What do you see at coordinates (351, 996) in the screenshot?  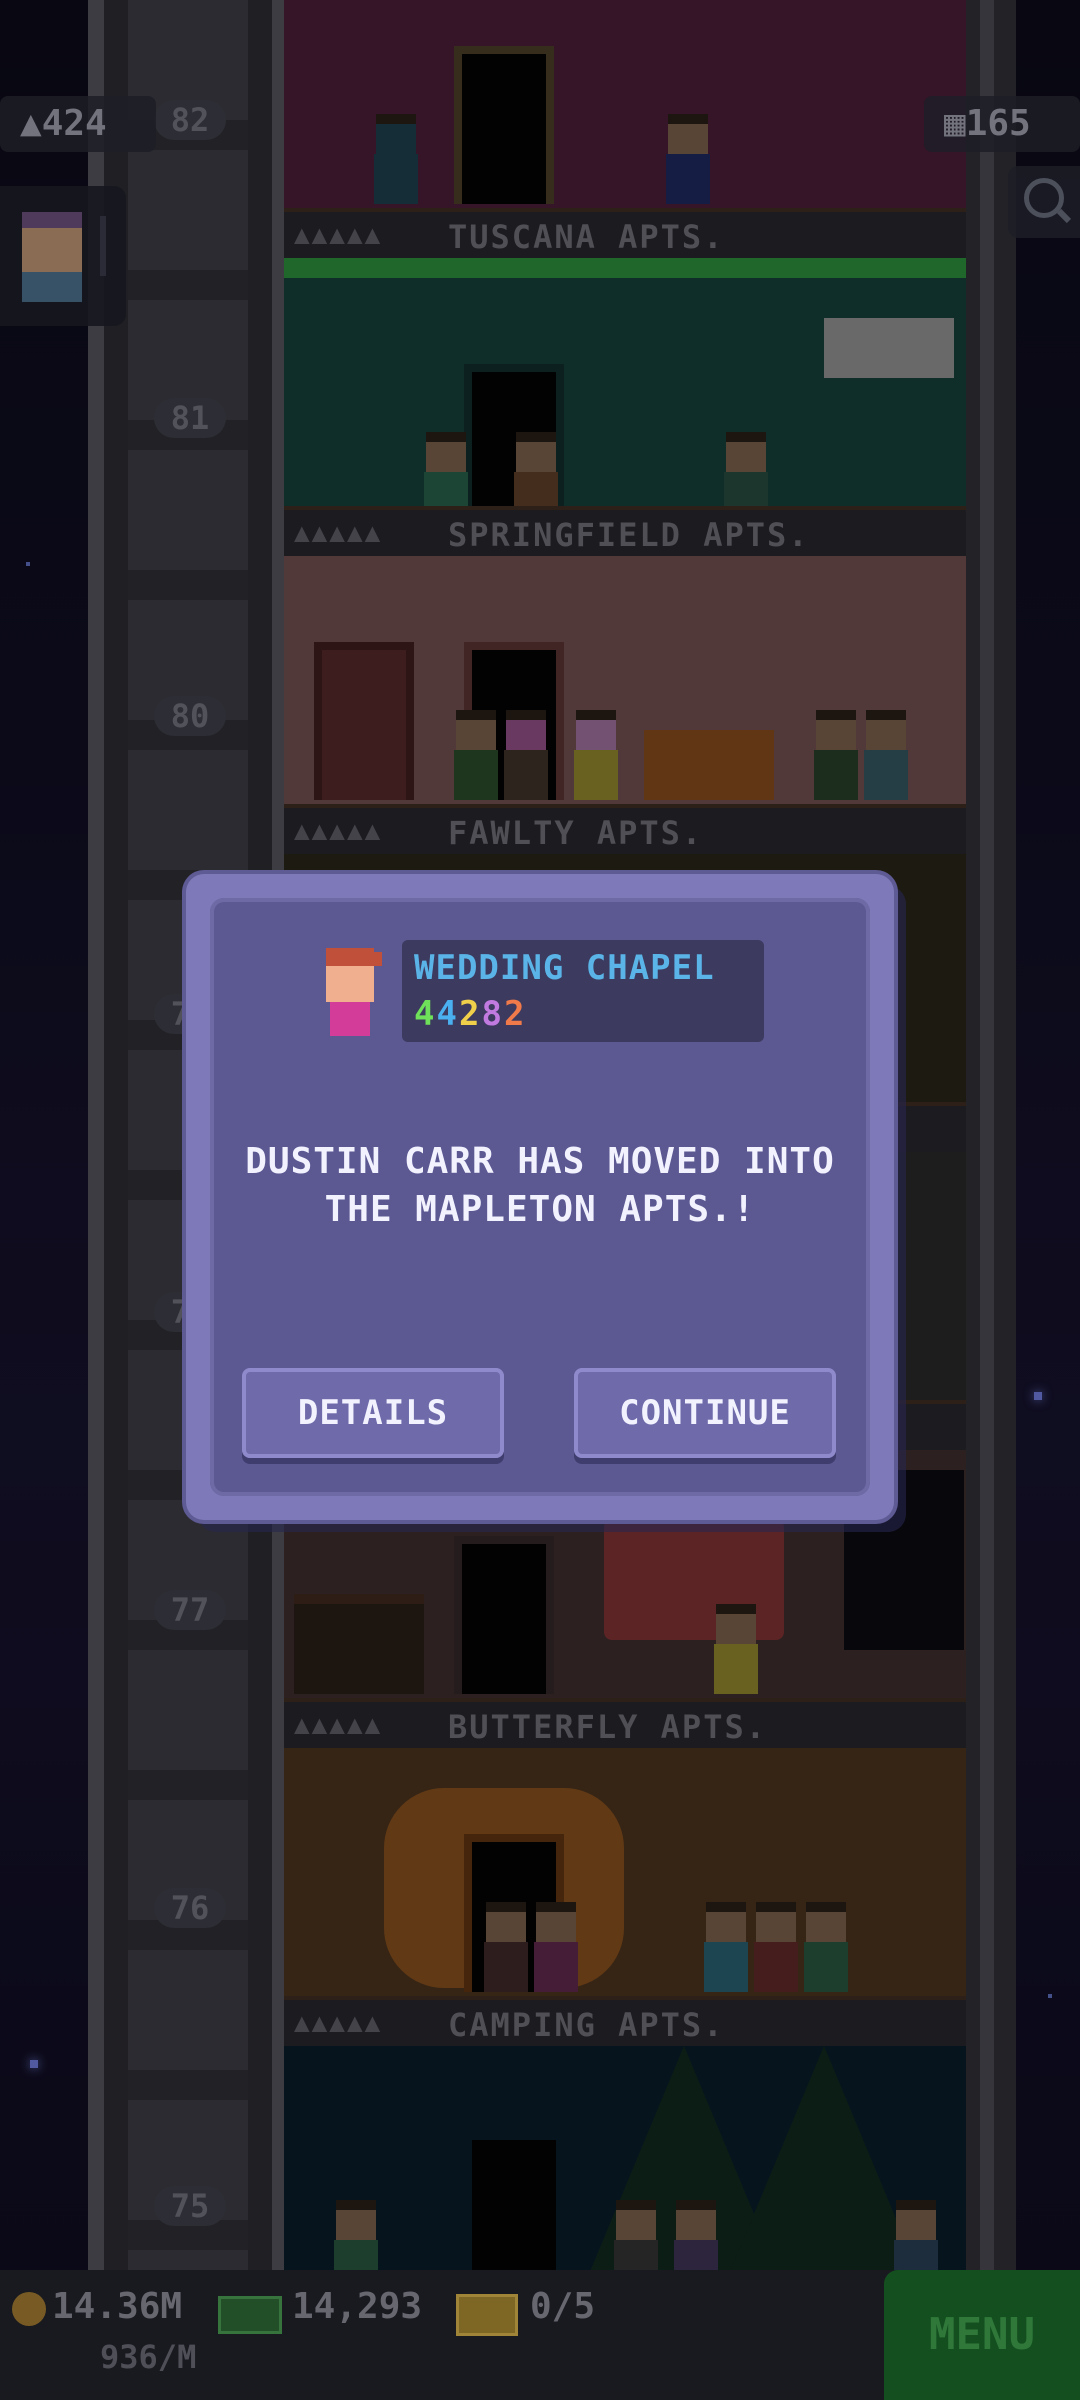 I see `bitizen-portrait-icon` at bounding box center [351, 996].